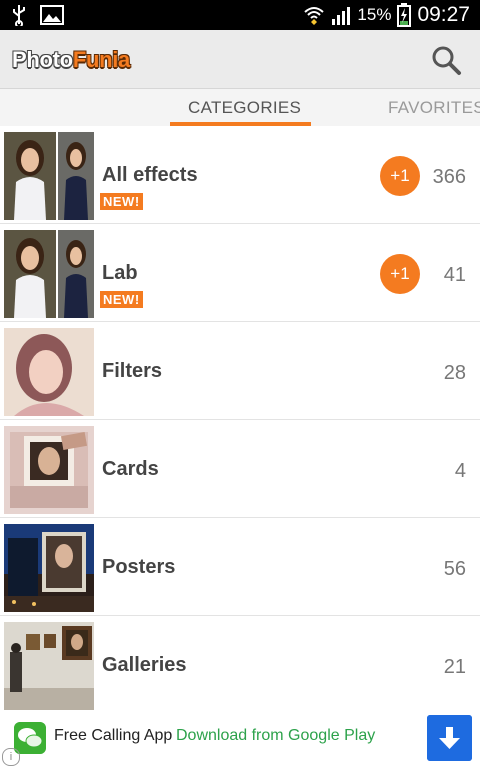 This screenshot has width=480, height=768. Describe the element at coordinates (49, 372) in the screenshot. I see `filters-thumbnail` at that location.